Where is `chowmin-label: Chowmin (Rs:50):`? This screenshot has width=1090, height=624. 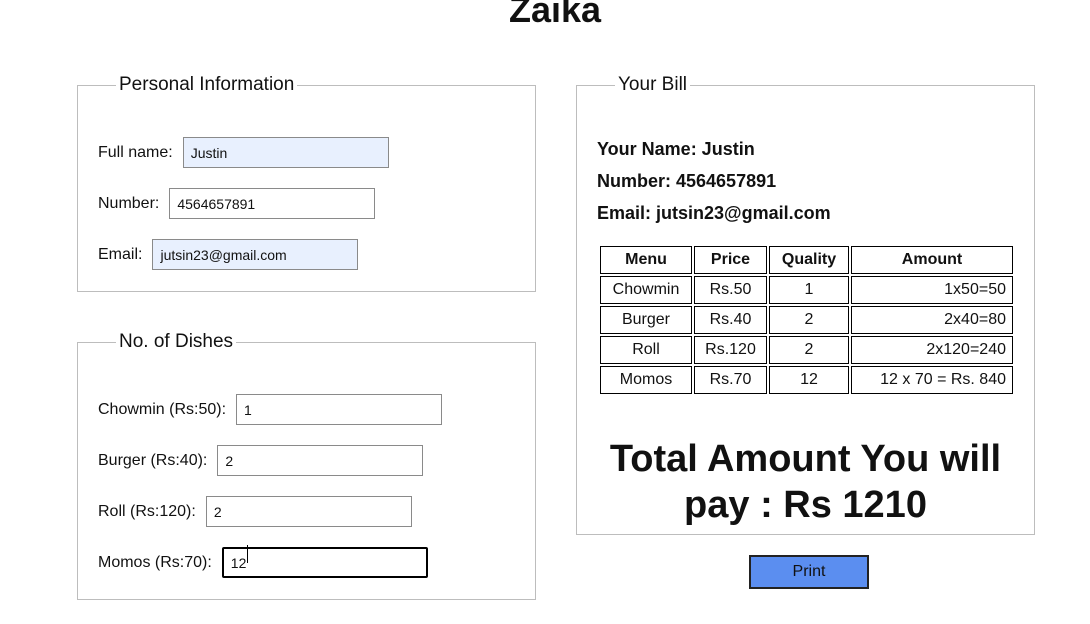 chowmin-label: Chowmin (Rs:50): is located at coordinates (162, 409).